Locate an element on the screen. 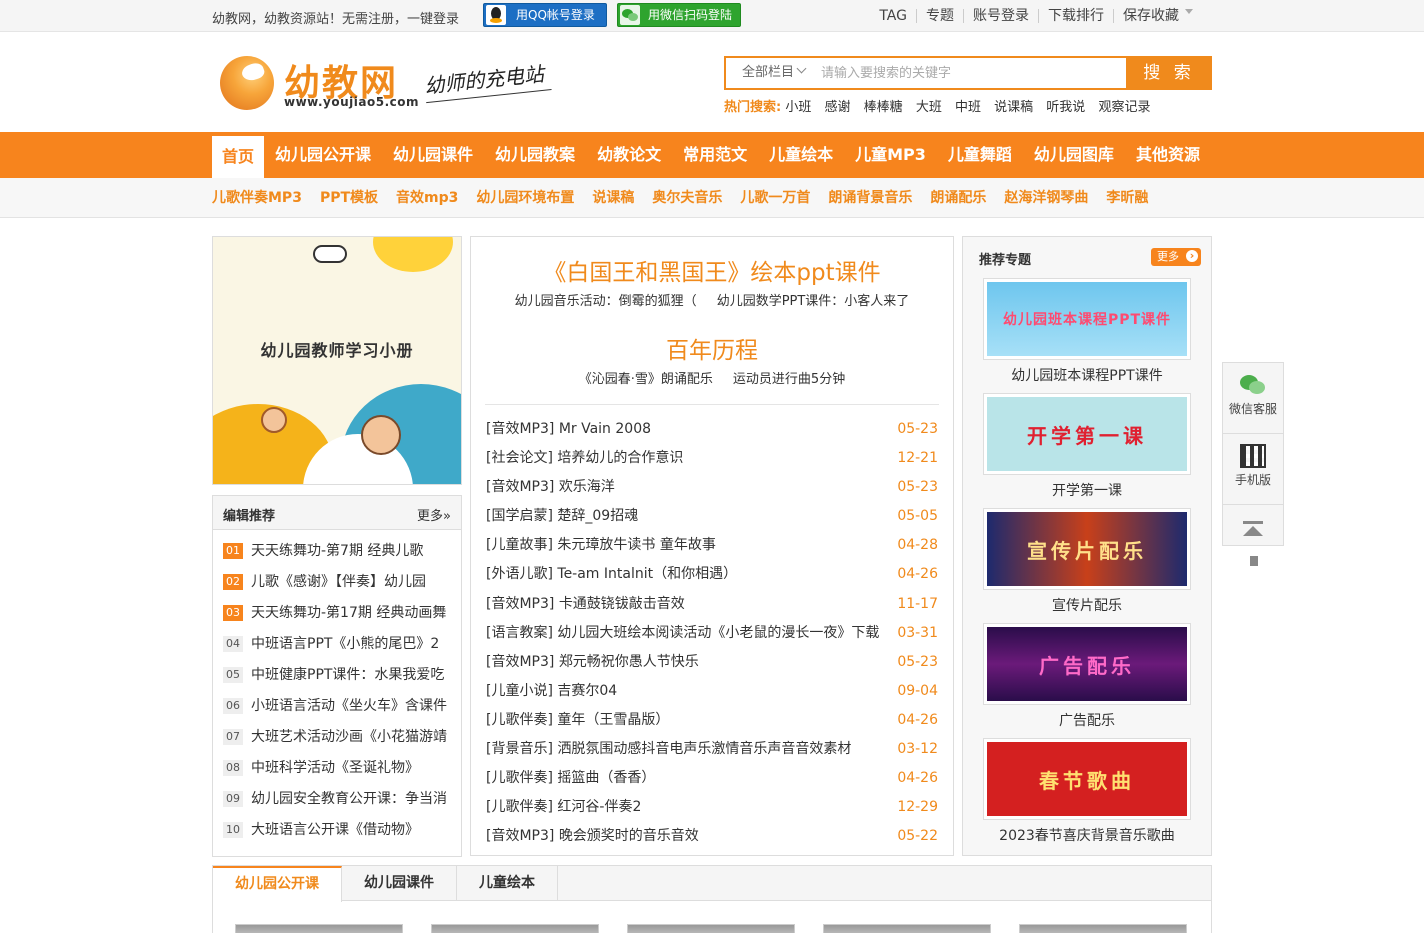 The image size is (1424, 933). nav-item: 幼儿园课件 is located at coordinates (433, 155).